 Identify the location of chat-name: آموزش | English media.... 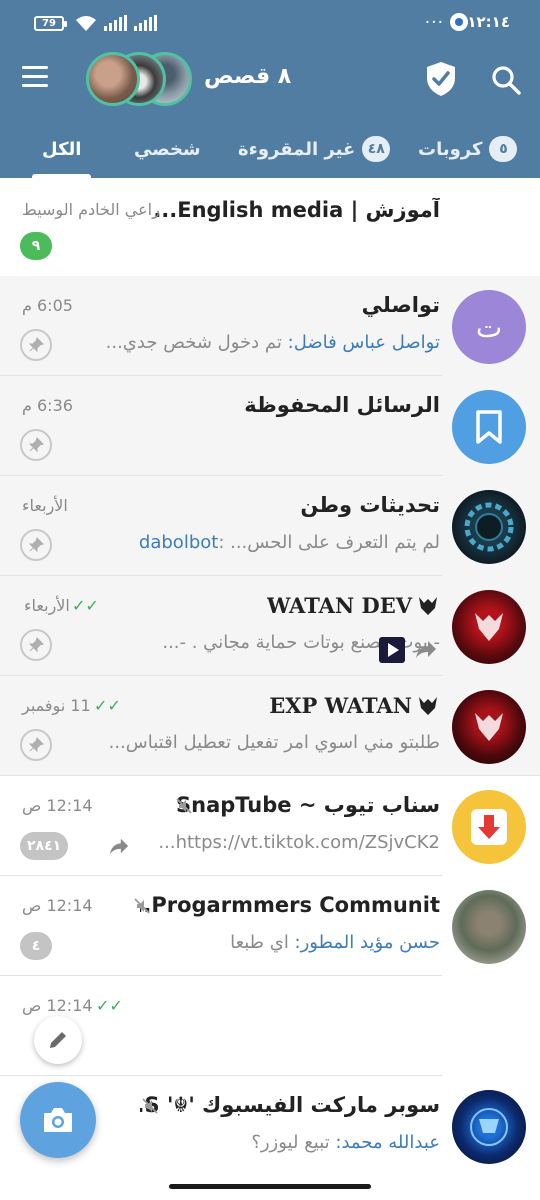
(296, 210).